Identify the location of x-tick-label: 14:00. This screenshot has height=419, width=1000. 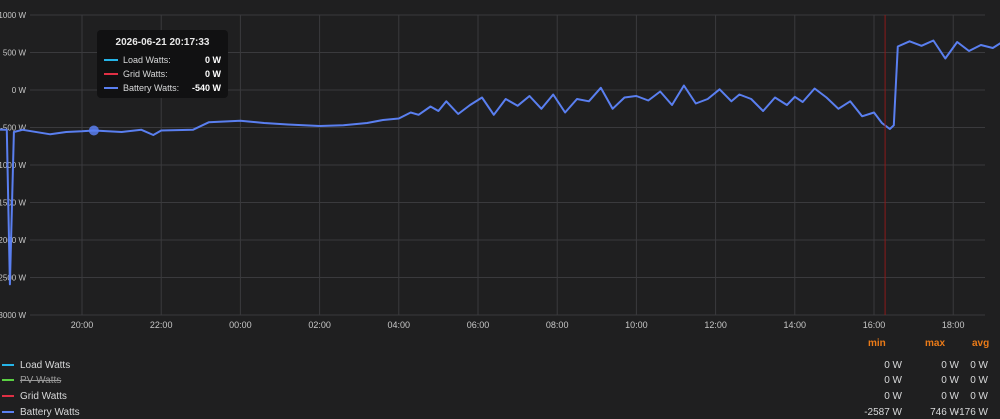
(795, 325).